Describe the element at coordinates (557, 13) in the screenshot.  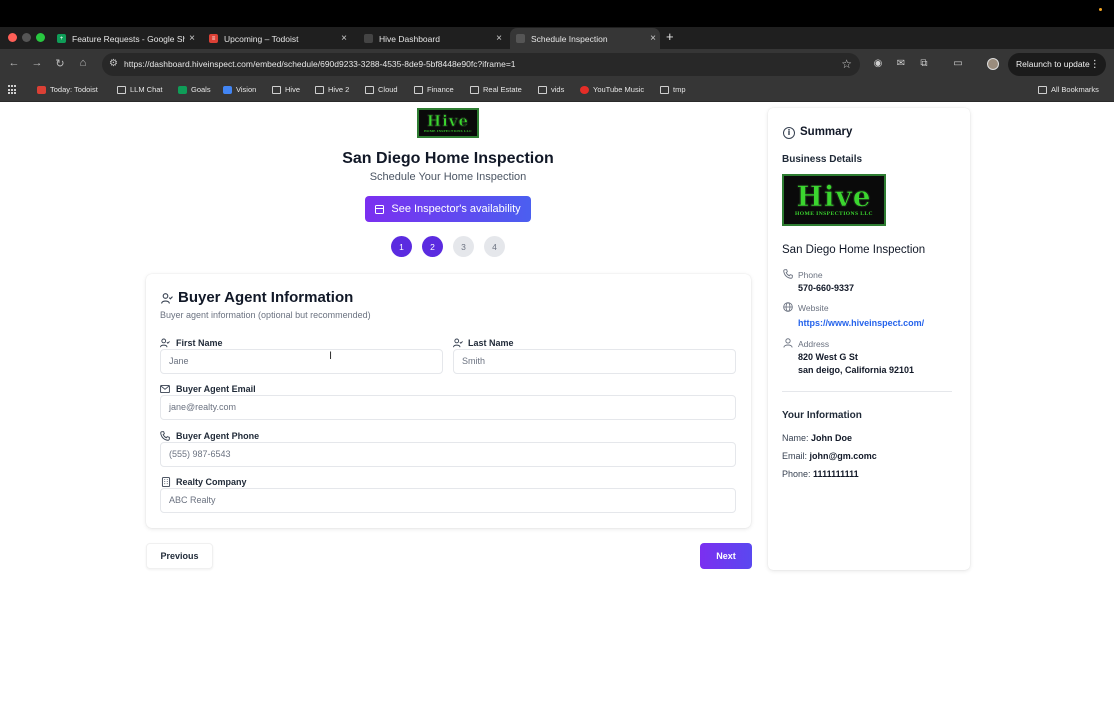
I see `system-top-bar` at that location.